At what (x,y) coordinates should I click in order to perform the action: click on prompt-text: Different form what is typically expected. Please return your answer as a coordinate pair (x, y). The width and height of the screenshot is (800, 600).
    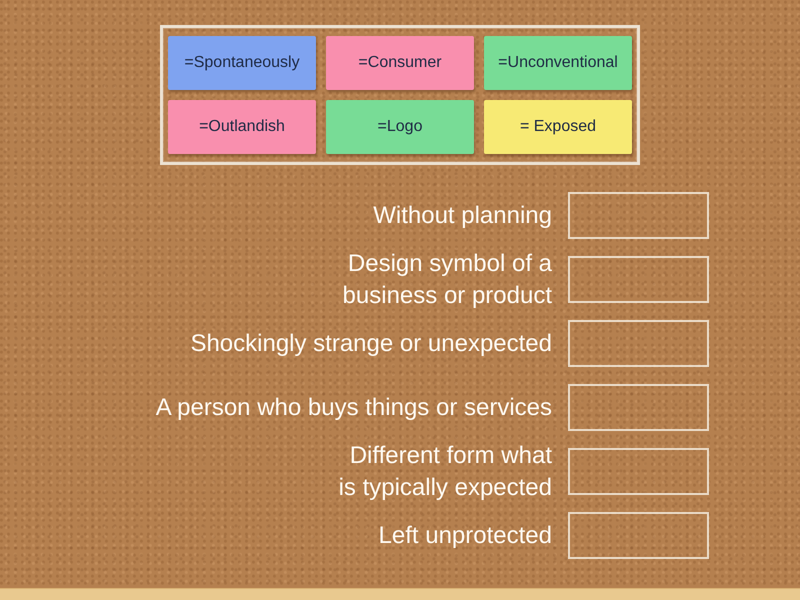
    Looking at the image, I should click on (445, 471).